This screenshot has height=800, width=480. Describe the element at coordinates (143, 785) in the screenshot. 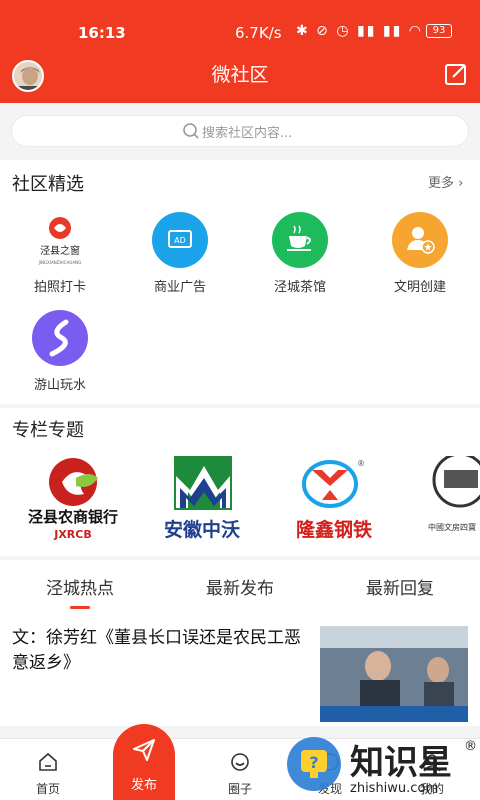

I see `publish-label: 发布` at that location.